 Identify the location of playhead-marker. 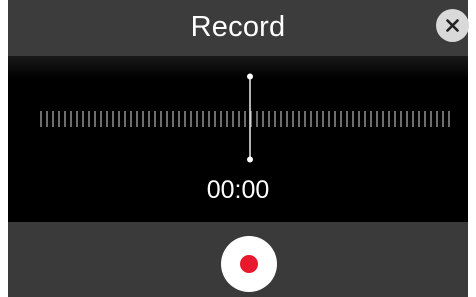
(250, 118).